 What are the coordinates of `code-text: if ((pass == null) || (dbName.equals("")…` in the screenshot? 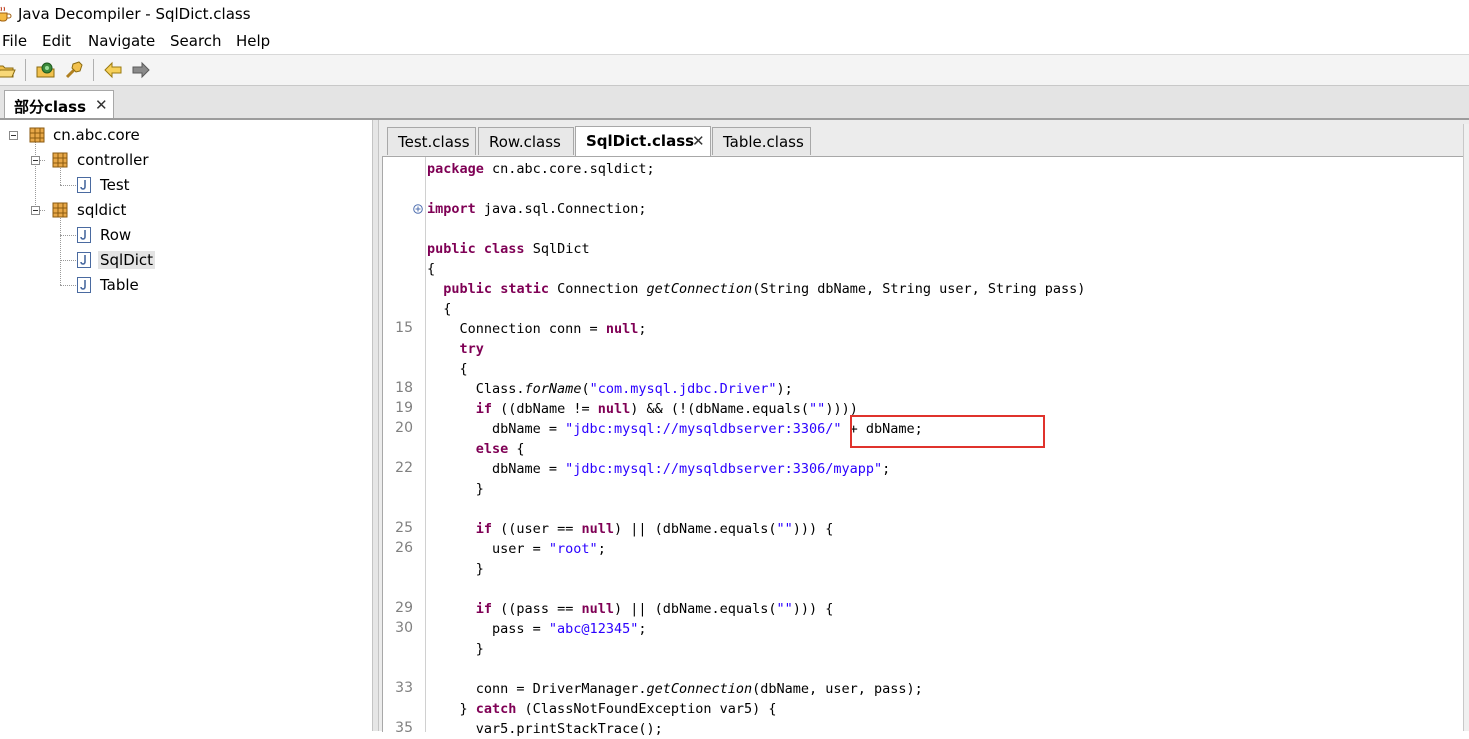 It's located at (654, 609).